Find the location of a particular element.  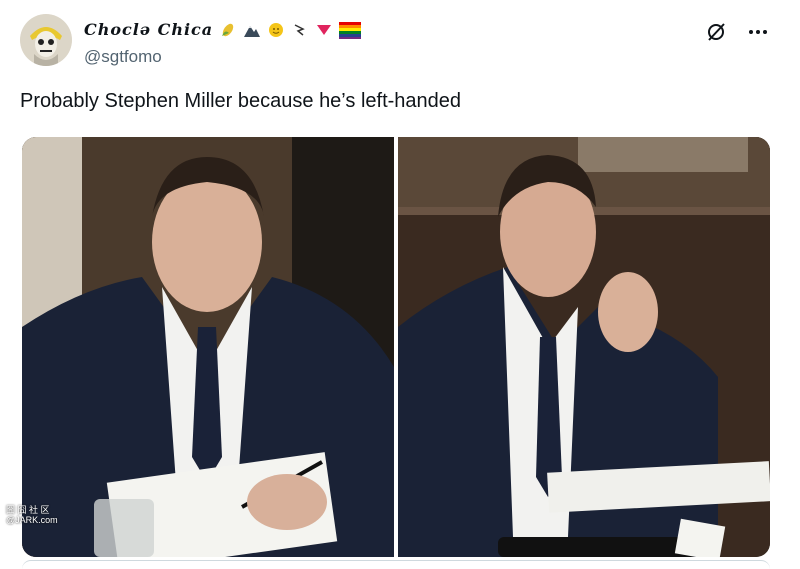

user-handle: @sgtfomo is located at coordinates (123, 57).